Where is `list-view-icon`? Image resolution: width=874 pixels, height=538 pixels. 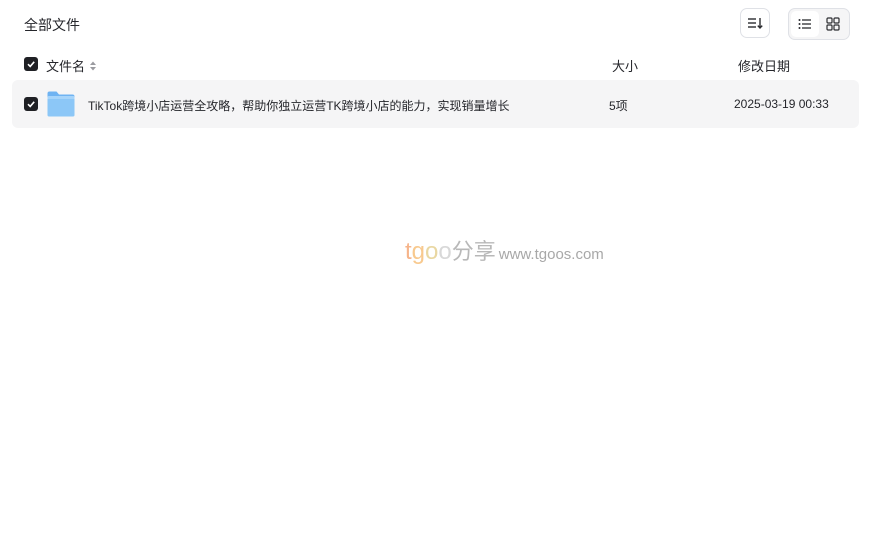
list-view-icon is located at coordinates (804, 24).